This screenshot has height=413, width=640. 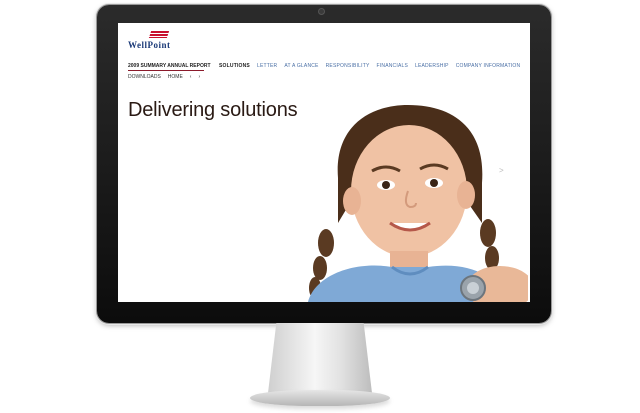 I want to click on nav-solutions: SOLUTIONS, so click(x=234, y=66).